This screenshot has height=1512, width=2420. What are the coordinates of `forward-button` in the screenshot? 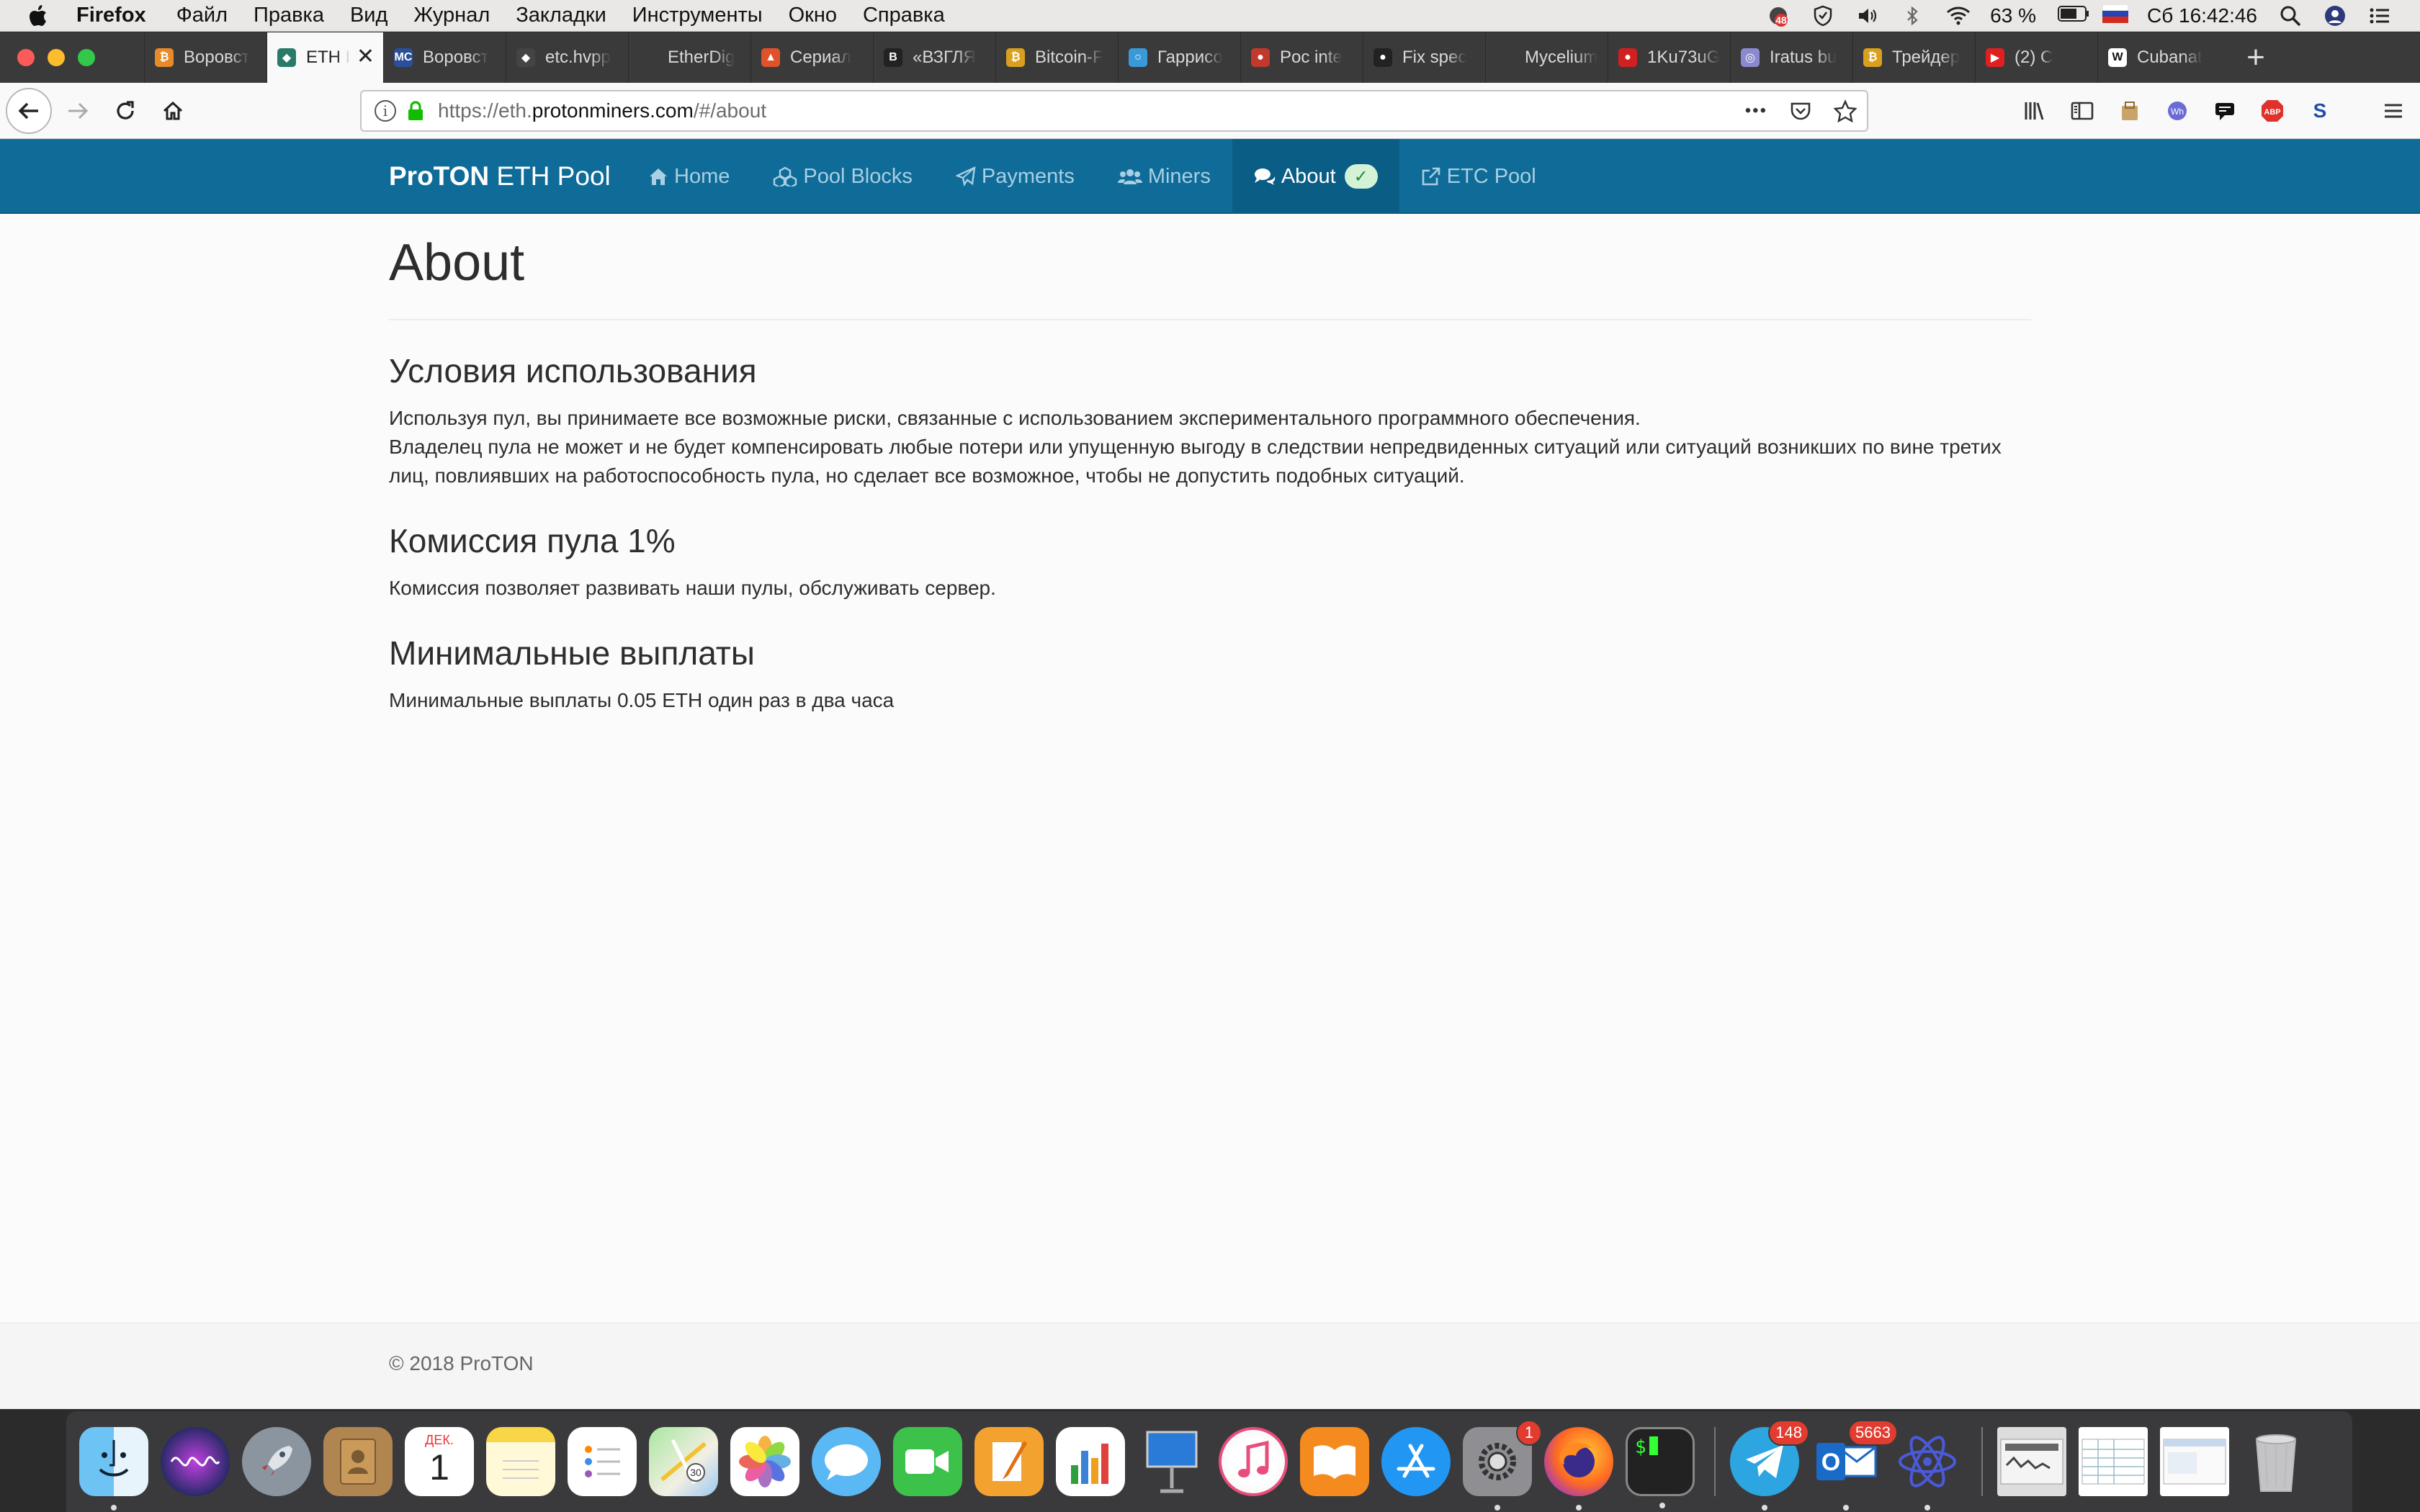 It's located at (77, 110).